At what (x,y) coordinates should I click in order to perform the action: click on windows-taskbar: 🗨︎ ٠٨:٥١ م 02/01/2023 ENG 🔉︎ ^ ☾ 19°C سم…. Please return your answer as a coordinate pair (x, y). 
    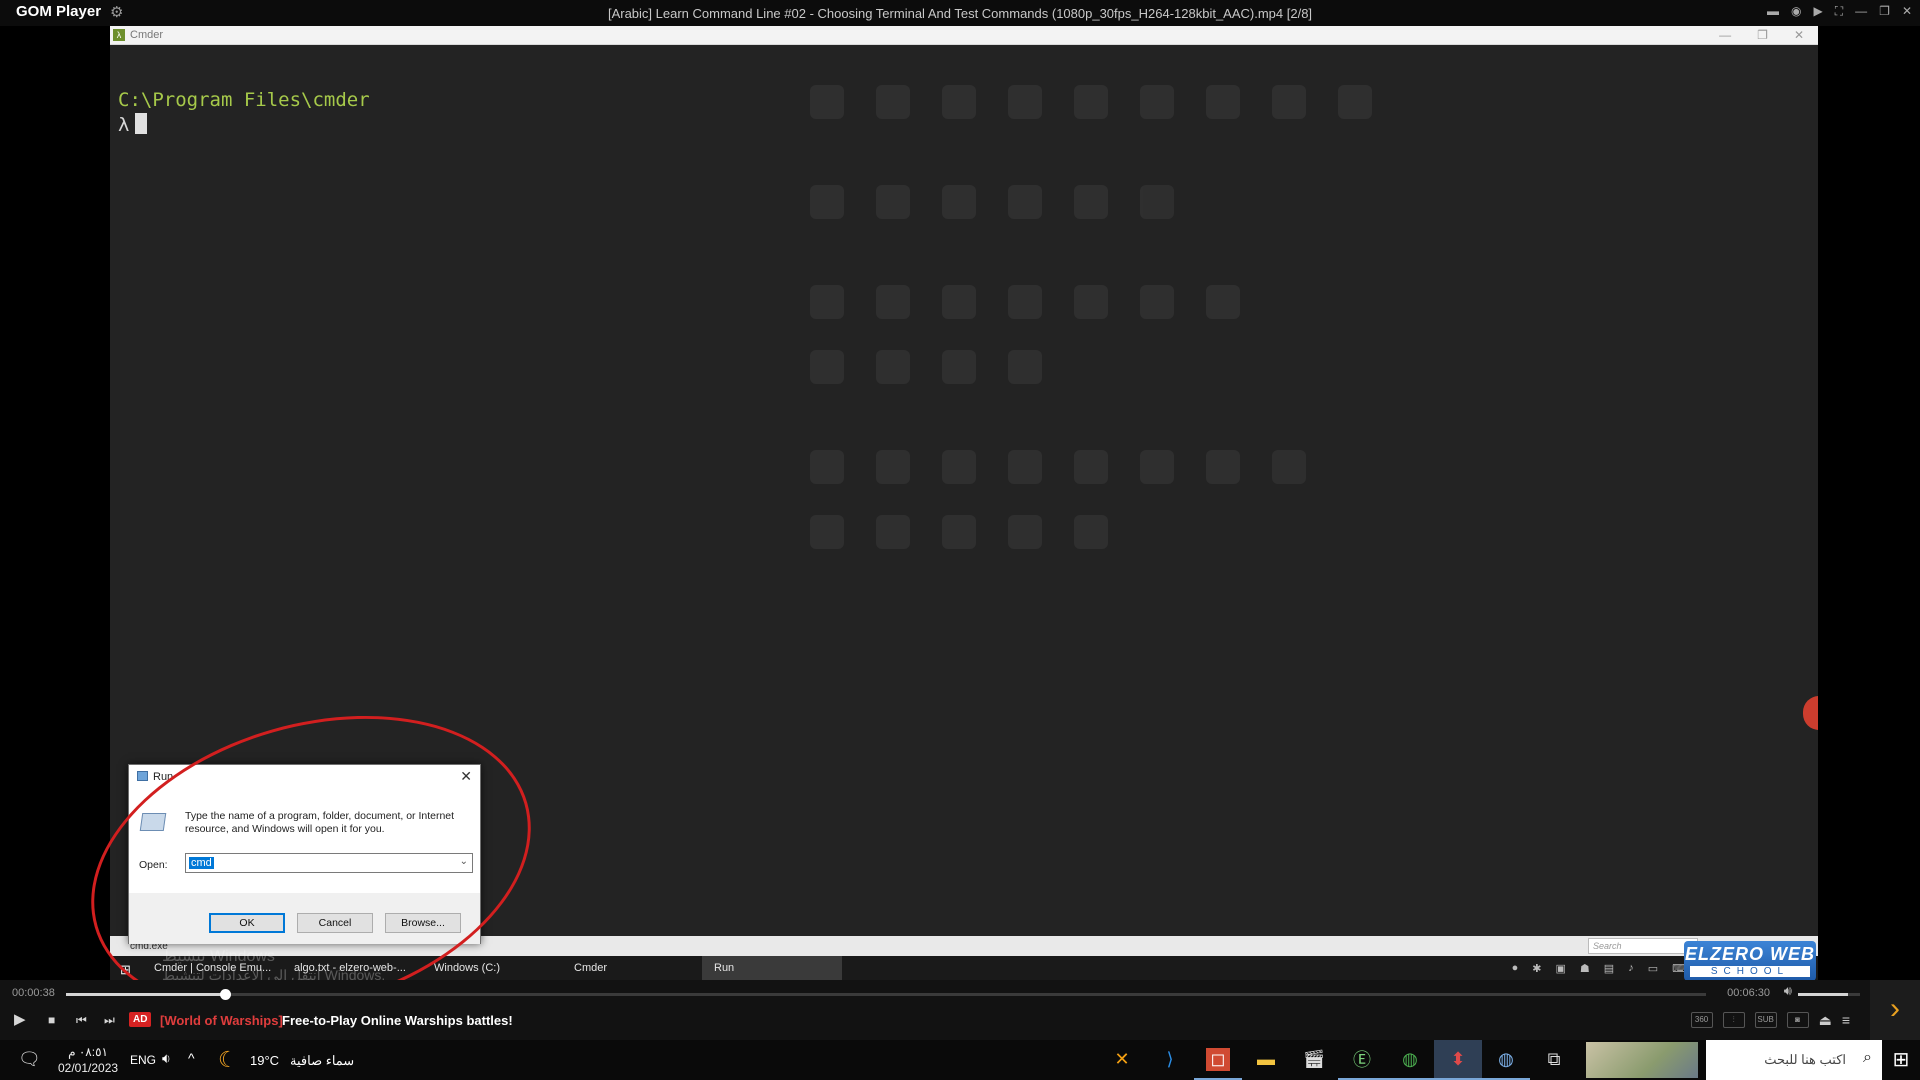
    Looking at the image, I should click on (960, 1060).